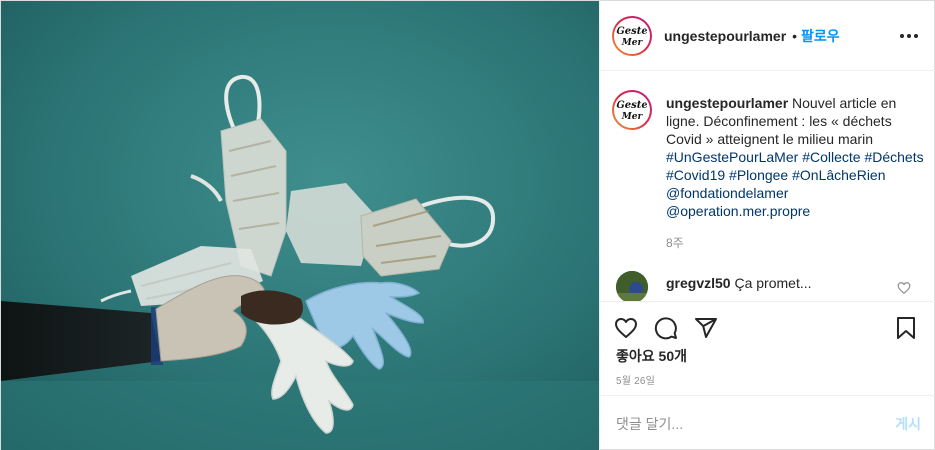 The image size is (935, 450). What do you see at coordinates (909, 36) in the screenshot?
I see `more-options-icon` at bounding box center [909, 36].